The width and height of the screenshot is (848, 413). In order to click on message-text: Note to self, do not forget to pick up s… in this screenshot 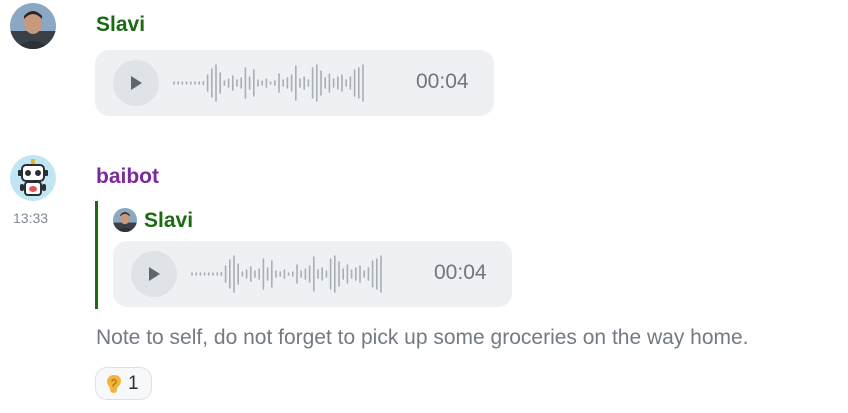, I will do `click(422, 337)`.